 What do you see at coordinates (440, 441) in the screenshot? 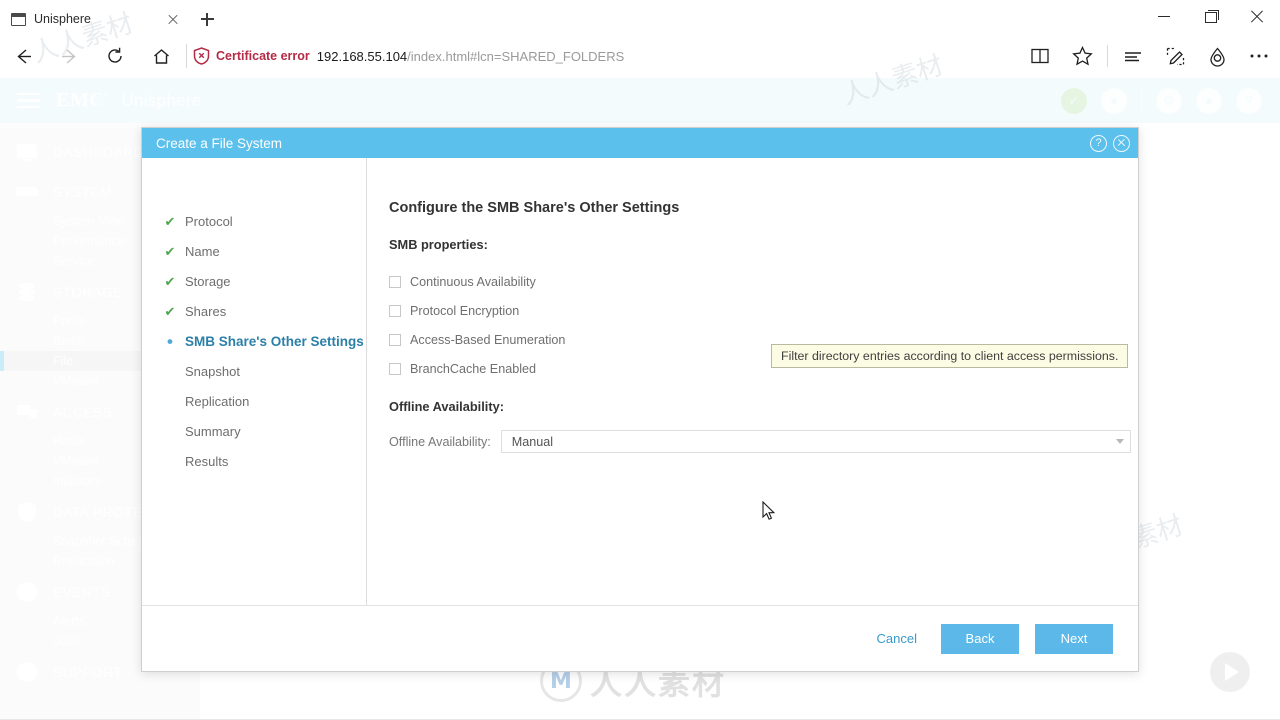
I see `offline-availability-label: Offline Availability:` at bounding box center [440, 441].